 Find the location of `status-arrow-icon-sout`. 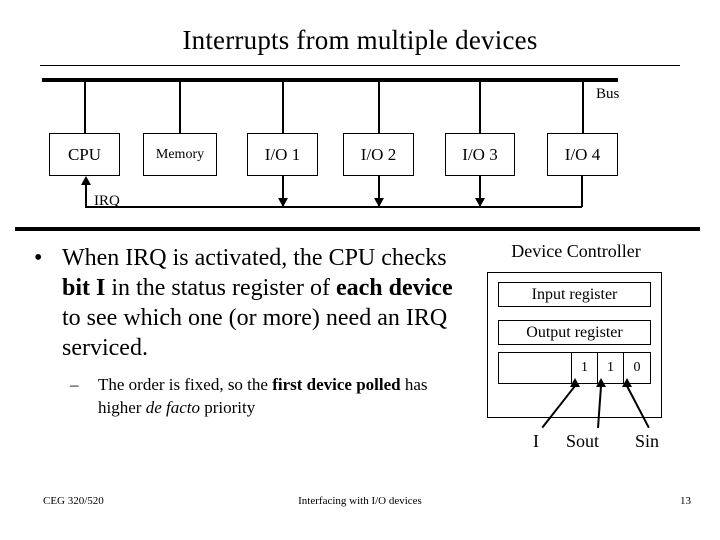

status-arrow-icon-sout is located at coordinates (601, 382).